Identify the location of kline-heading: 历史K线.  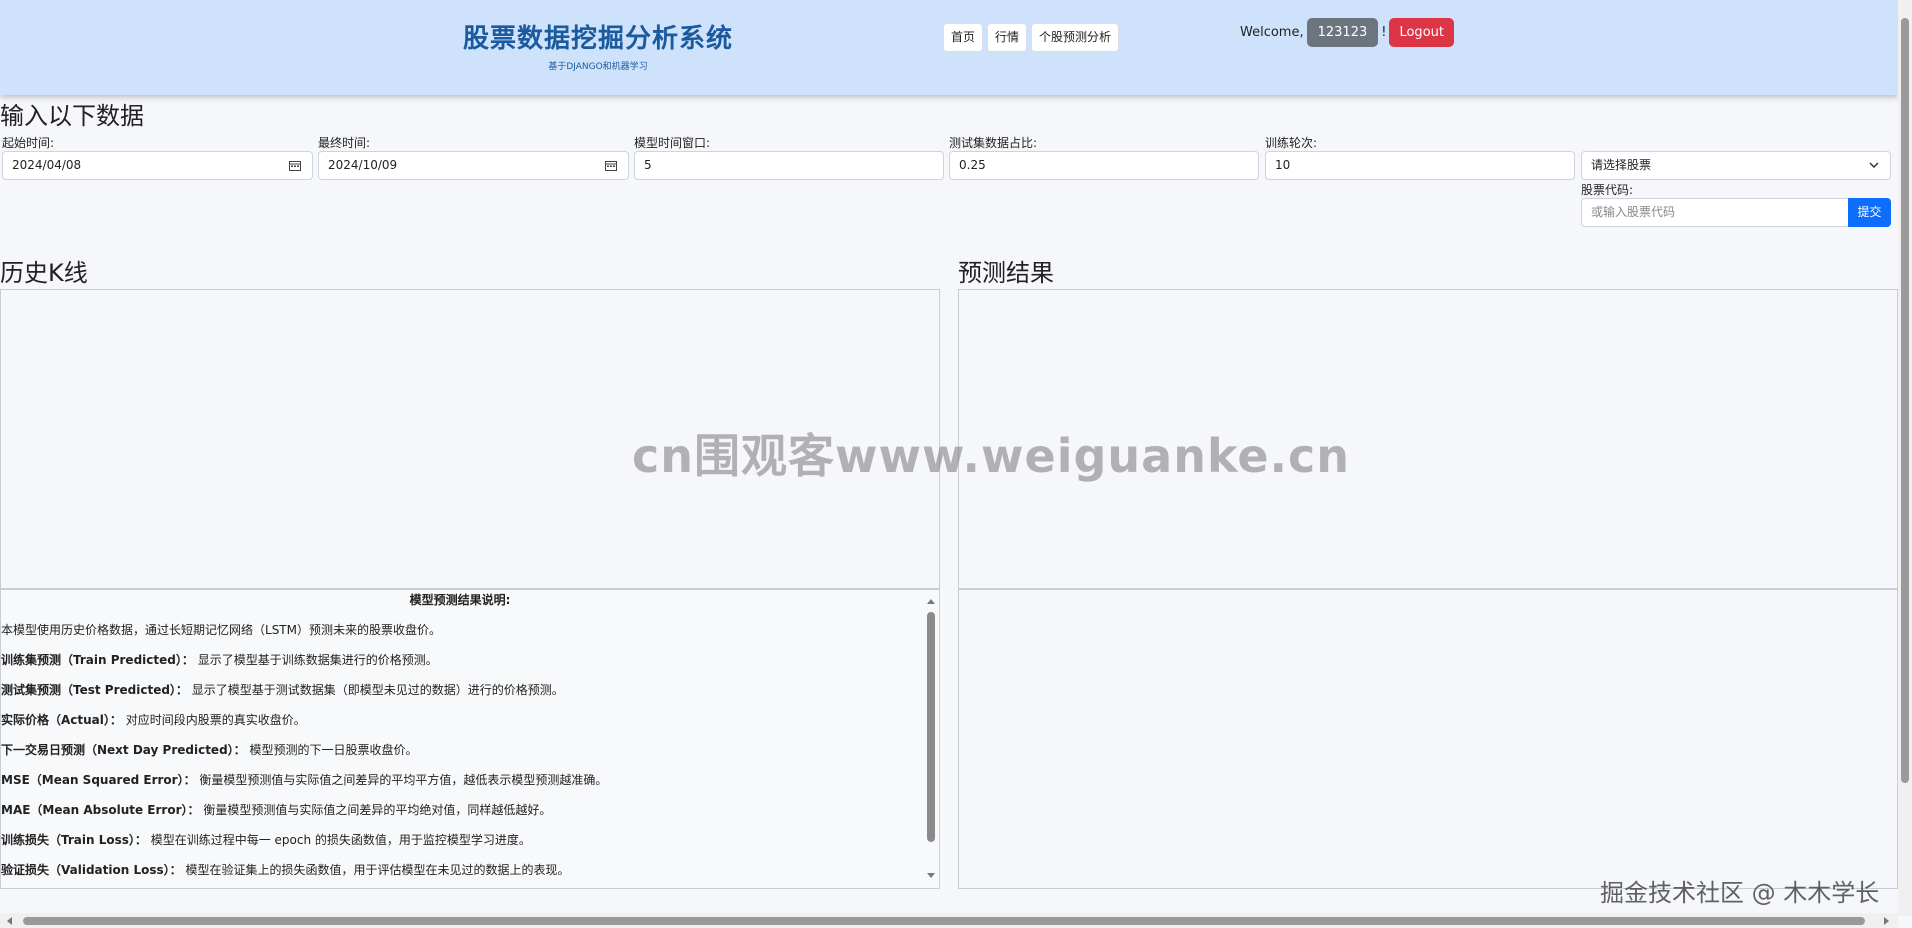
(44, 273).